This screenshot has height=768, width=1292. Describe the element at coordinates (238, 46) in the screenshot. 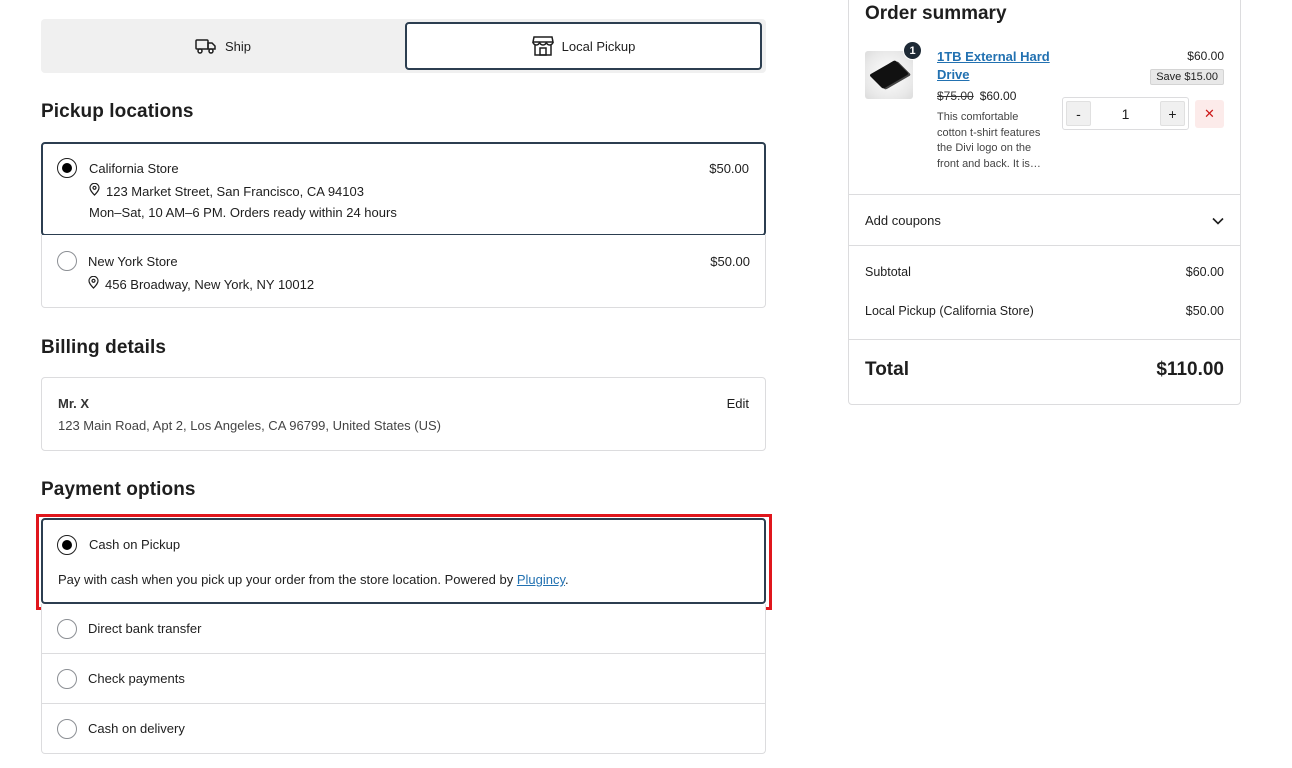

I see `ship-option-label: Ship` at that location.